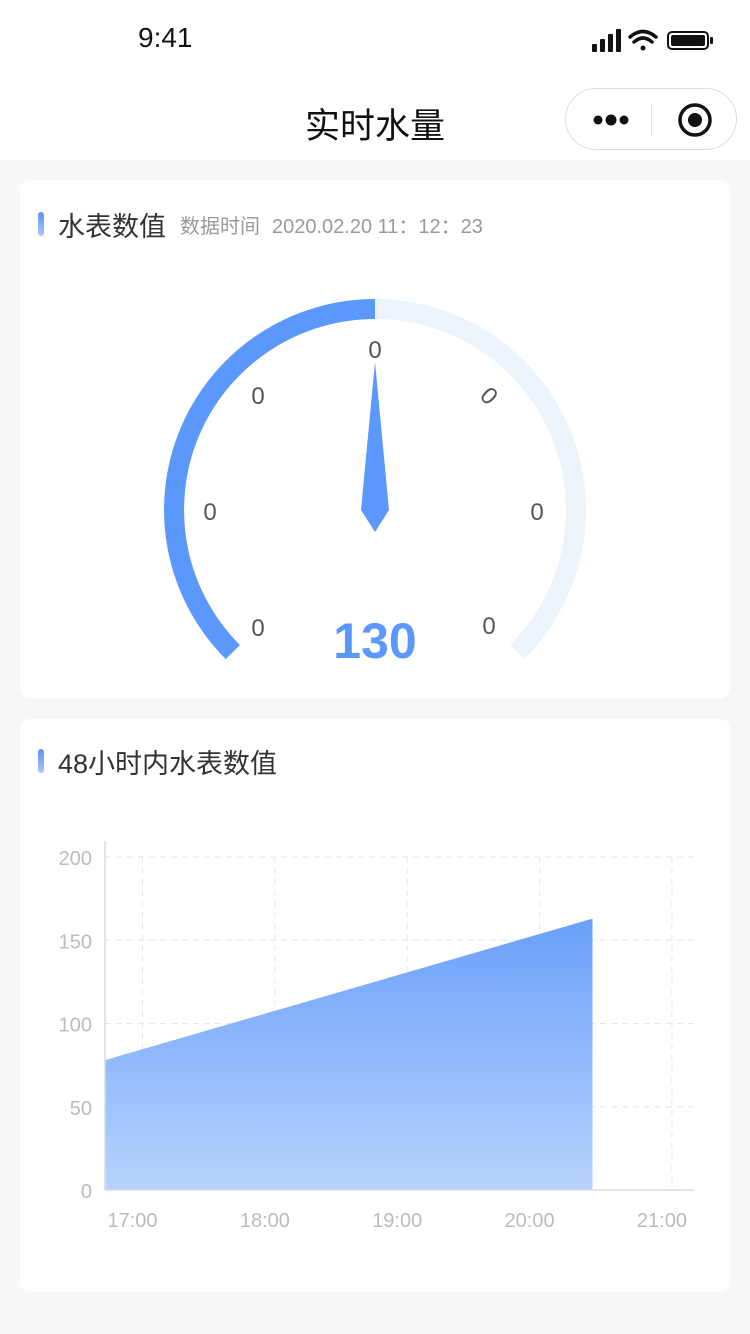 The width and height of the screenshot is (750, 1334). Describe the element at coordinates (86, 1192) in the screenshot. I see `y-tick-label: 0` at that location.